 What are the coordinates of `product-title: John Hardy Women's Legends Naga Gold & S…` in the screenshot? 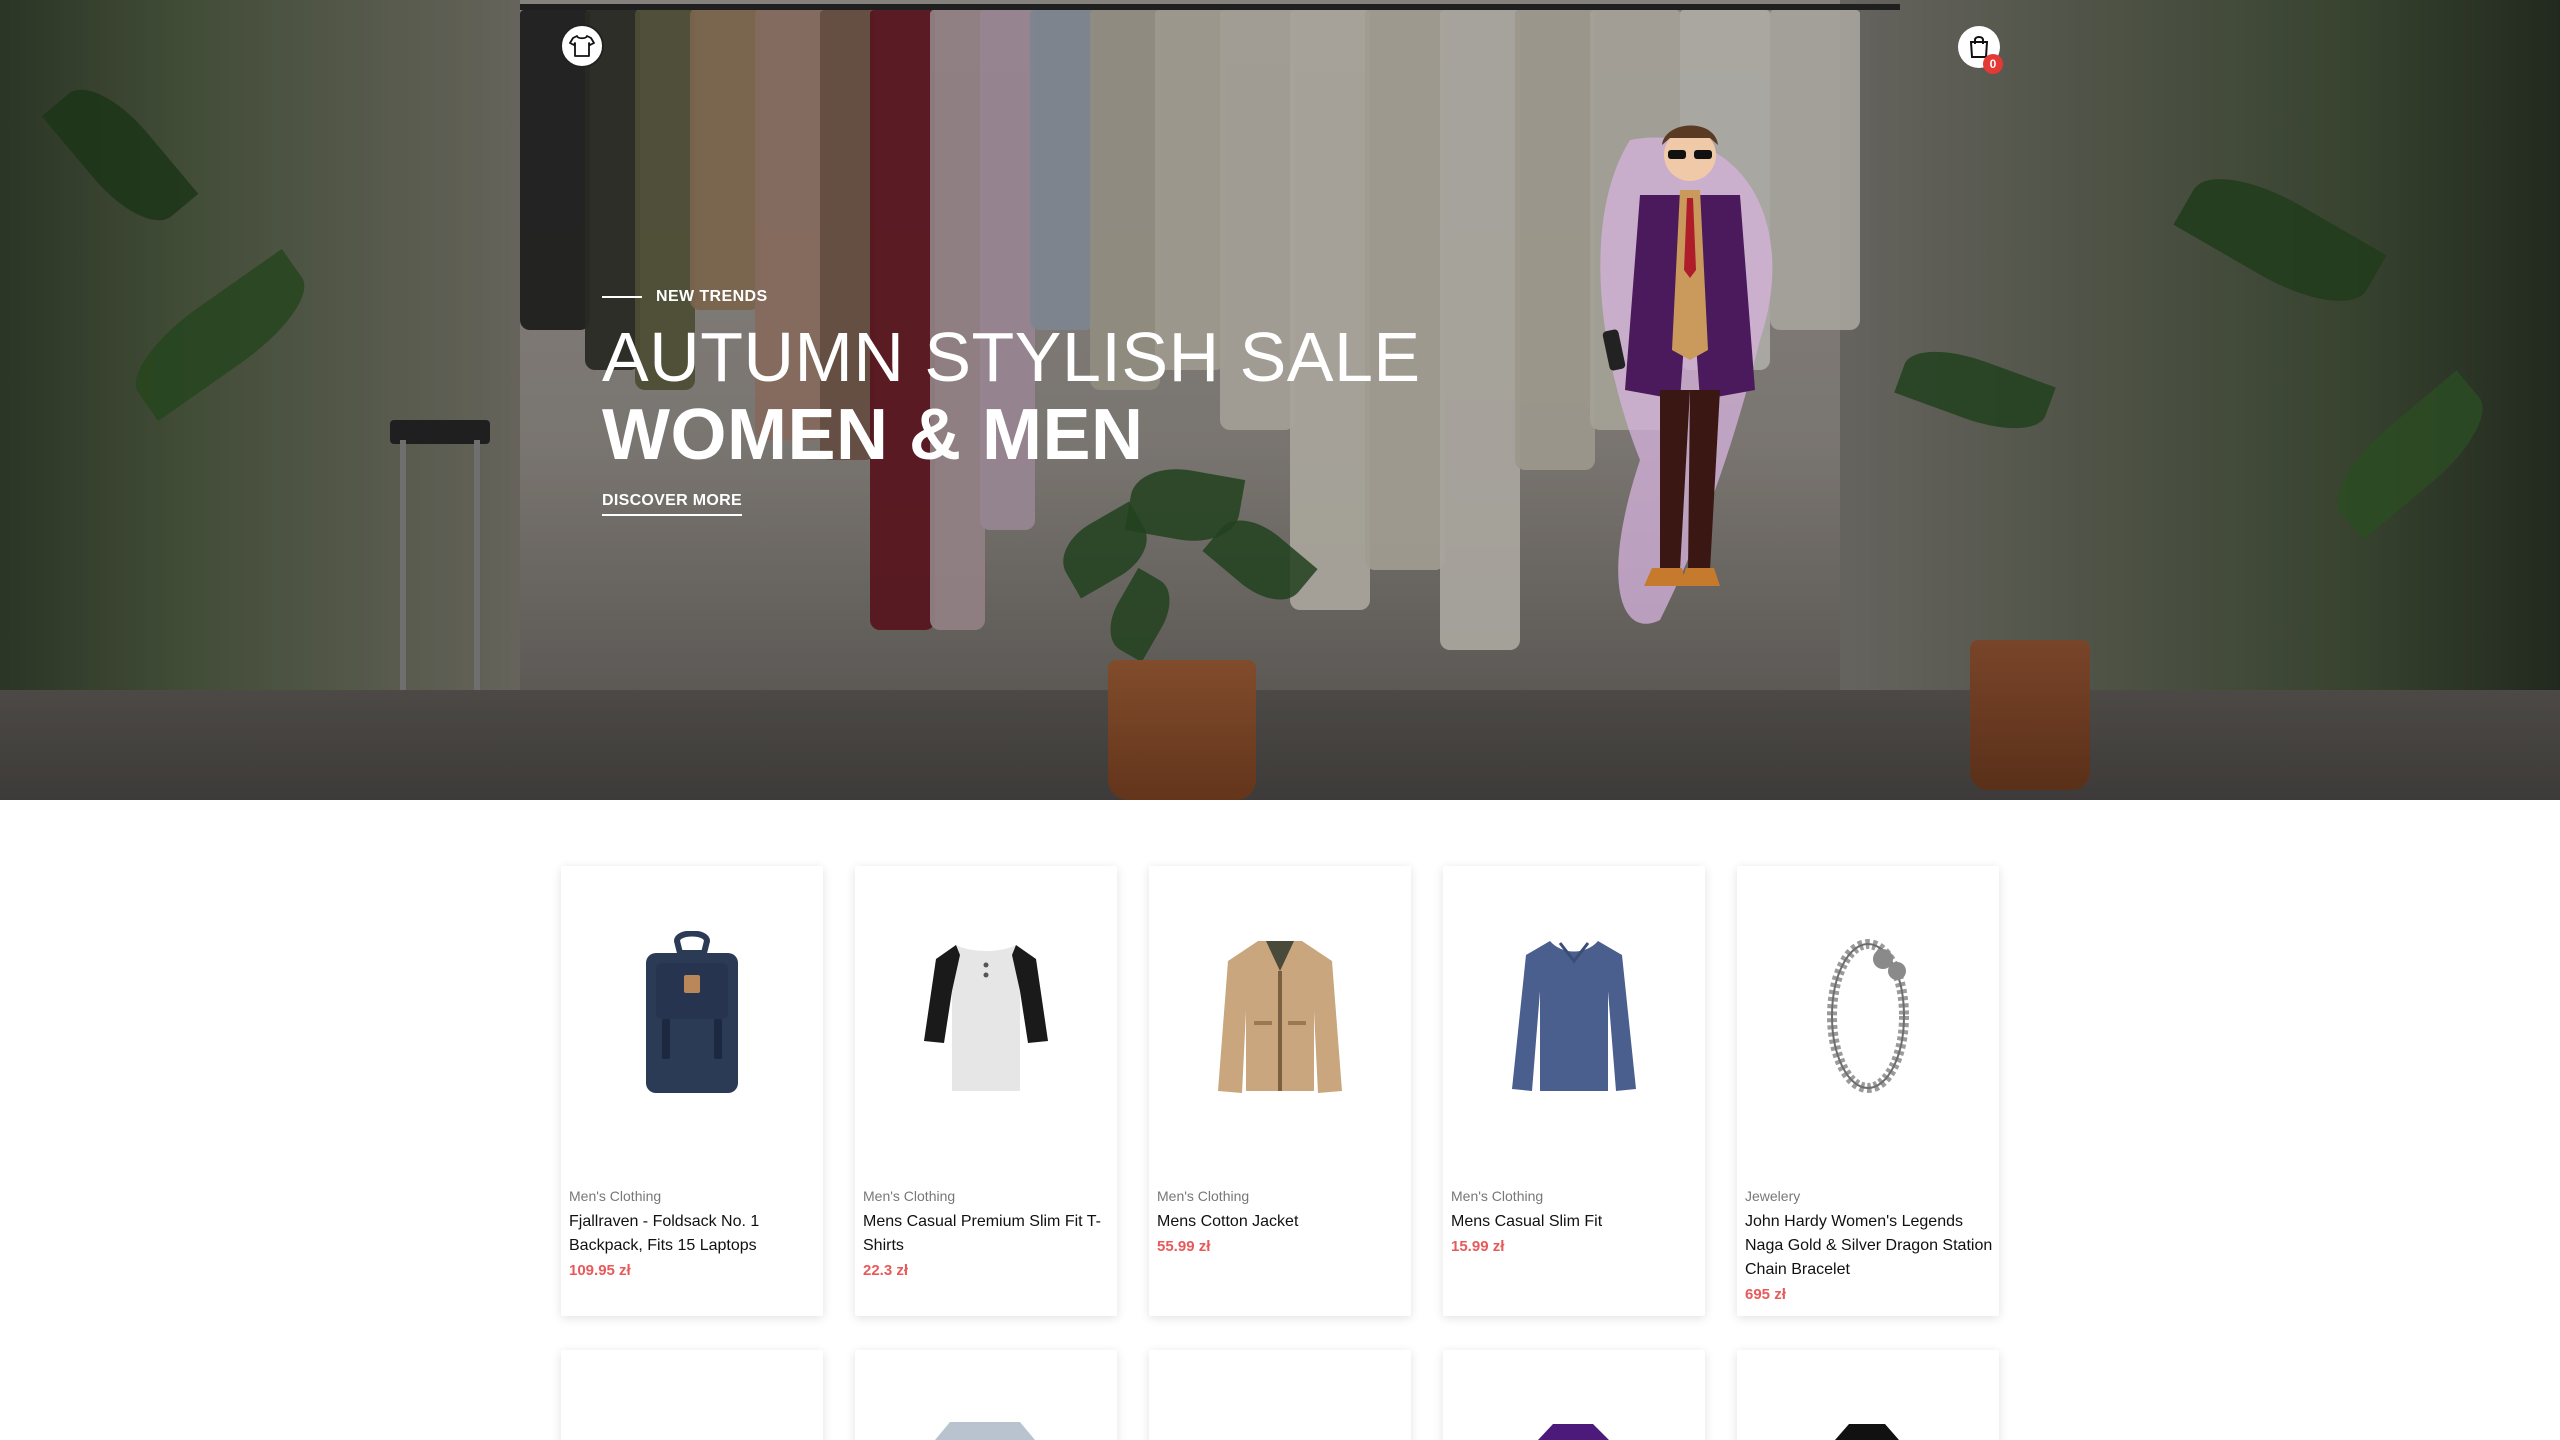 It's located at (1869, 1246).